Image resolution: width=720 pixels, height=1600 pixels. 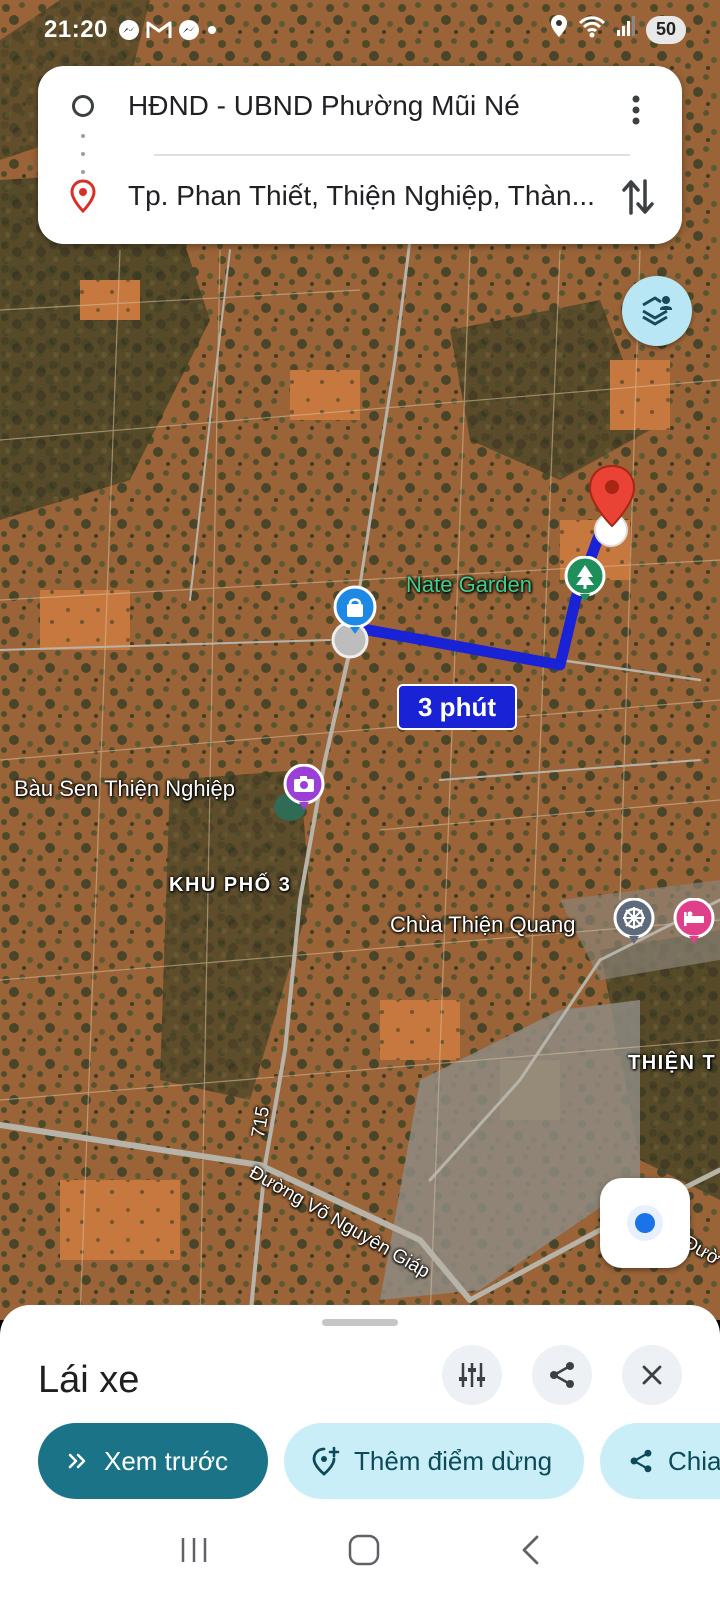 What do you see at coordinates (89, 1380) in the screenshot?
I see `travel-mode-title: Lái xe` at bounding box center [89, 1380].